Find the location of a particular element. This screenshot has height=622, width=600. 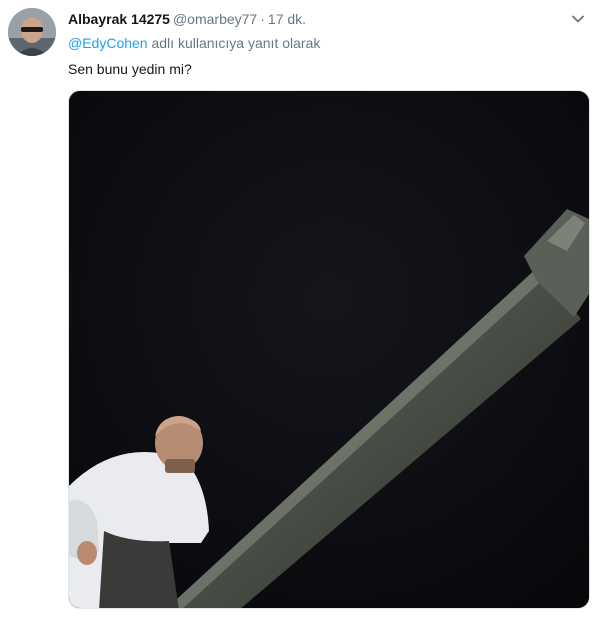

chevron-down-icon is located at coordinates (578, 19).